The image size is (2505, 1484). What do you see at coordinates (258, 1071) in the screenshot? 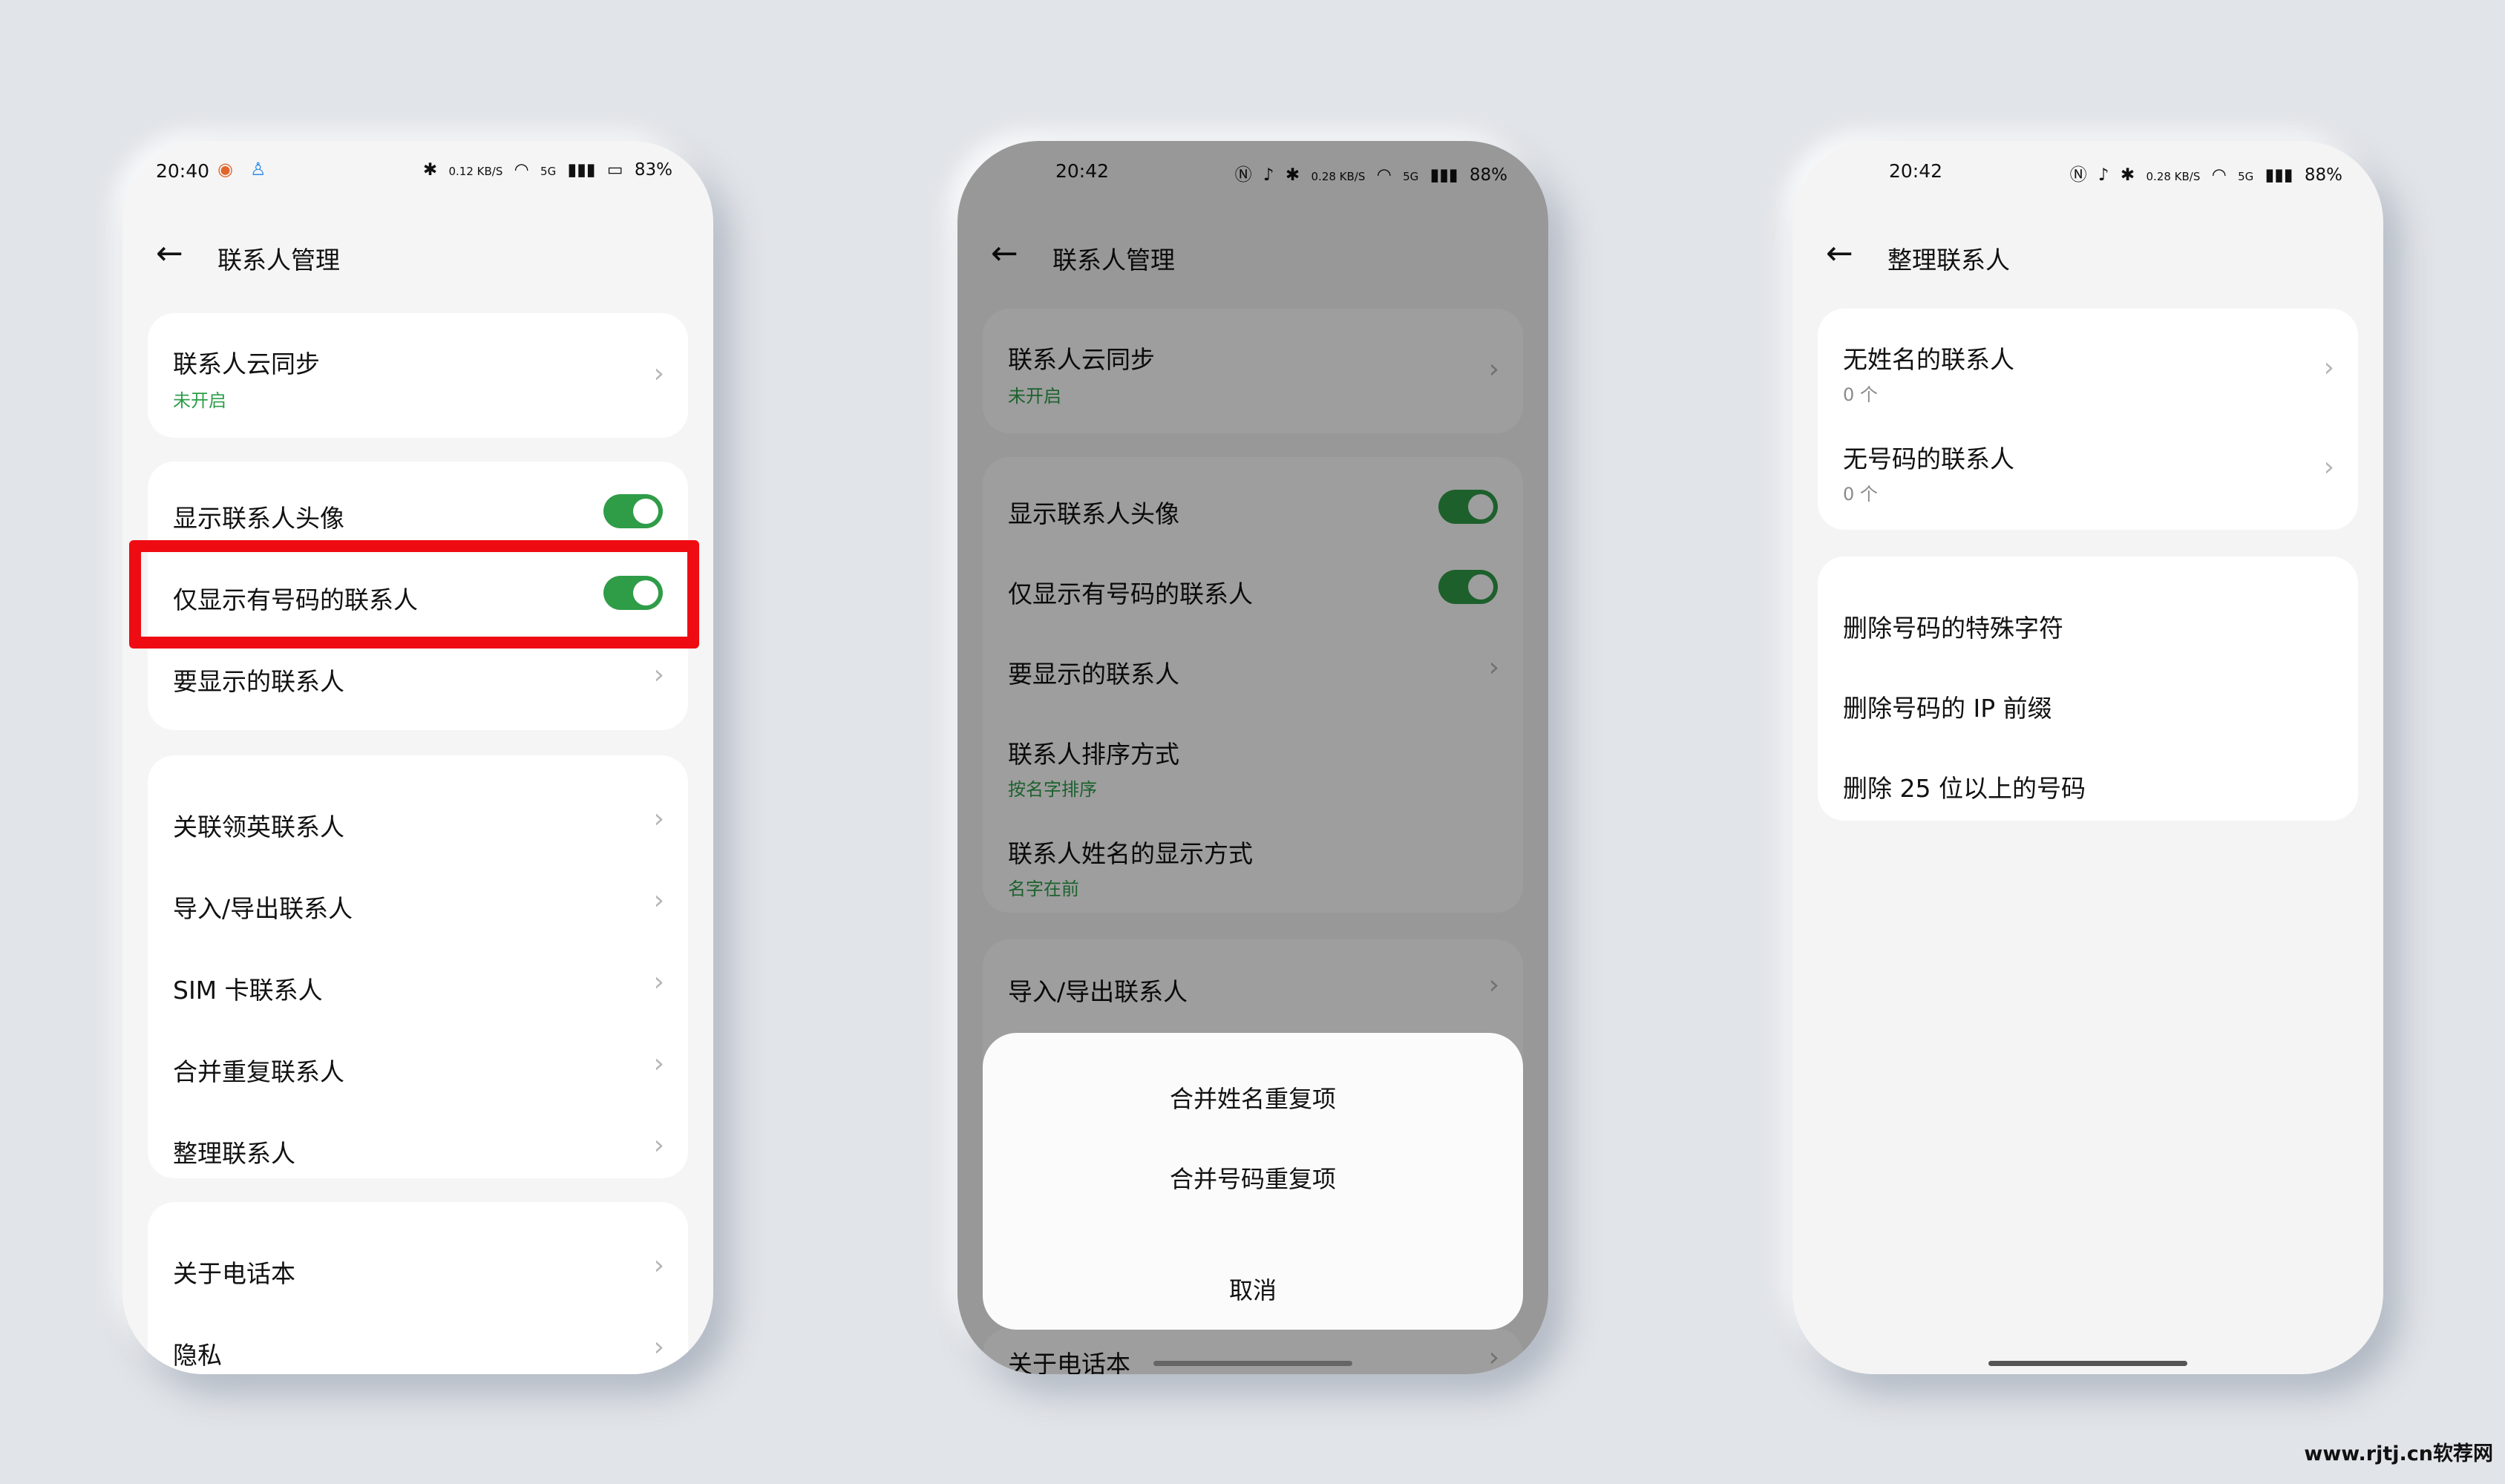
I see `list-item-label: 合并重复联系人` at bounding box center [258, 1071].